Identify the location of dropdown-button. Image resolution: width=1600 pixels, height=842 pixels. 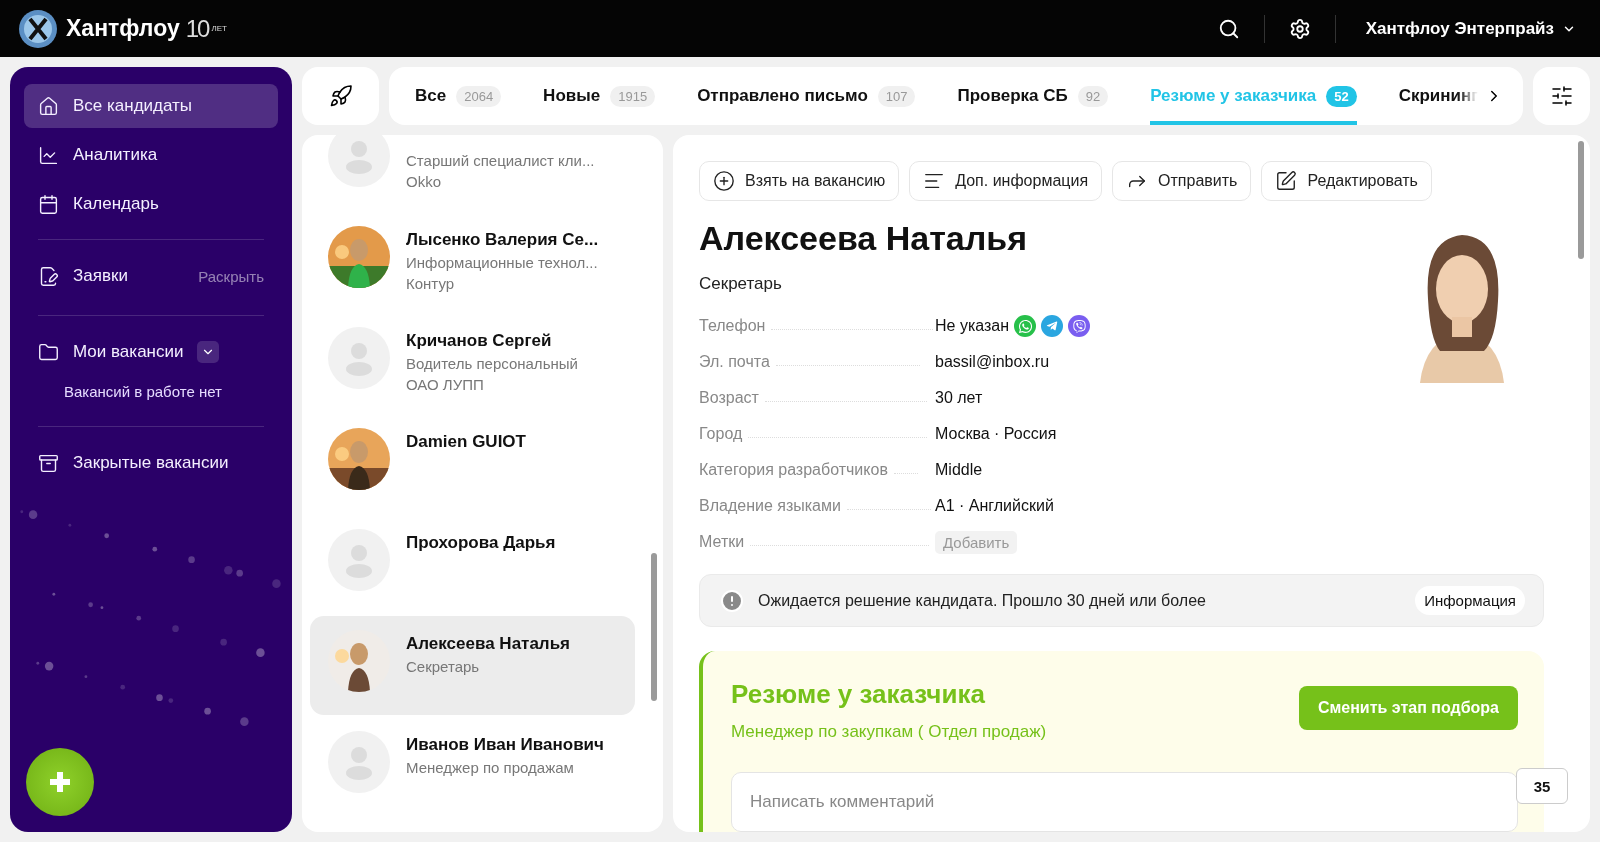
(208, 352).